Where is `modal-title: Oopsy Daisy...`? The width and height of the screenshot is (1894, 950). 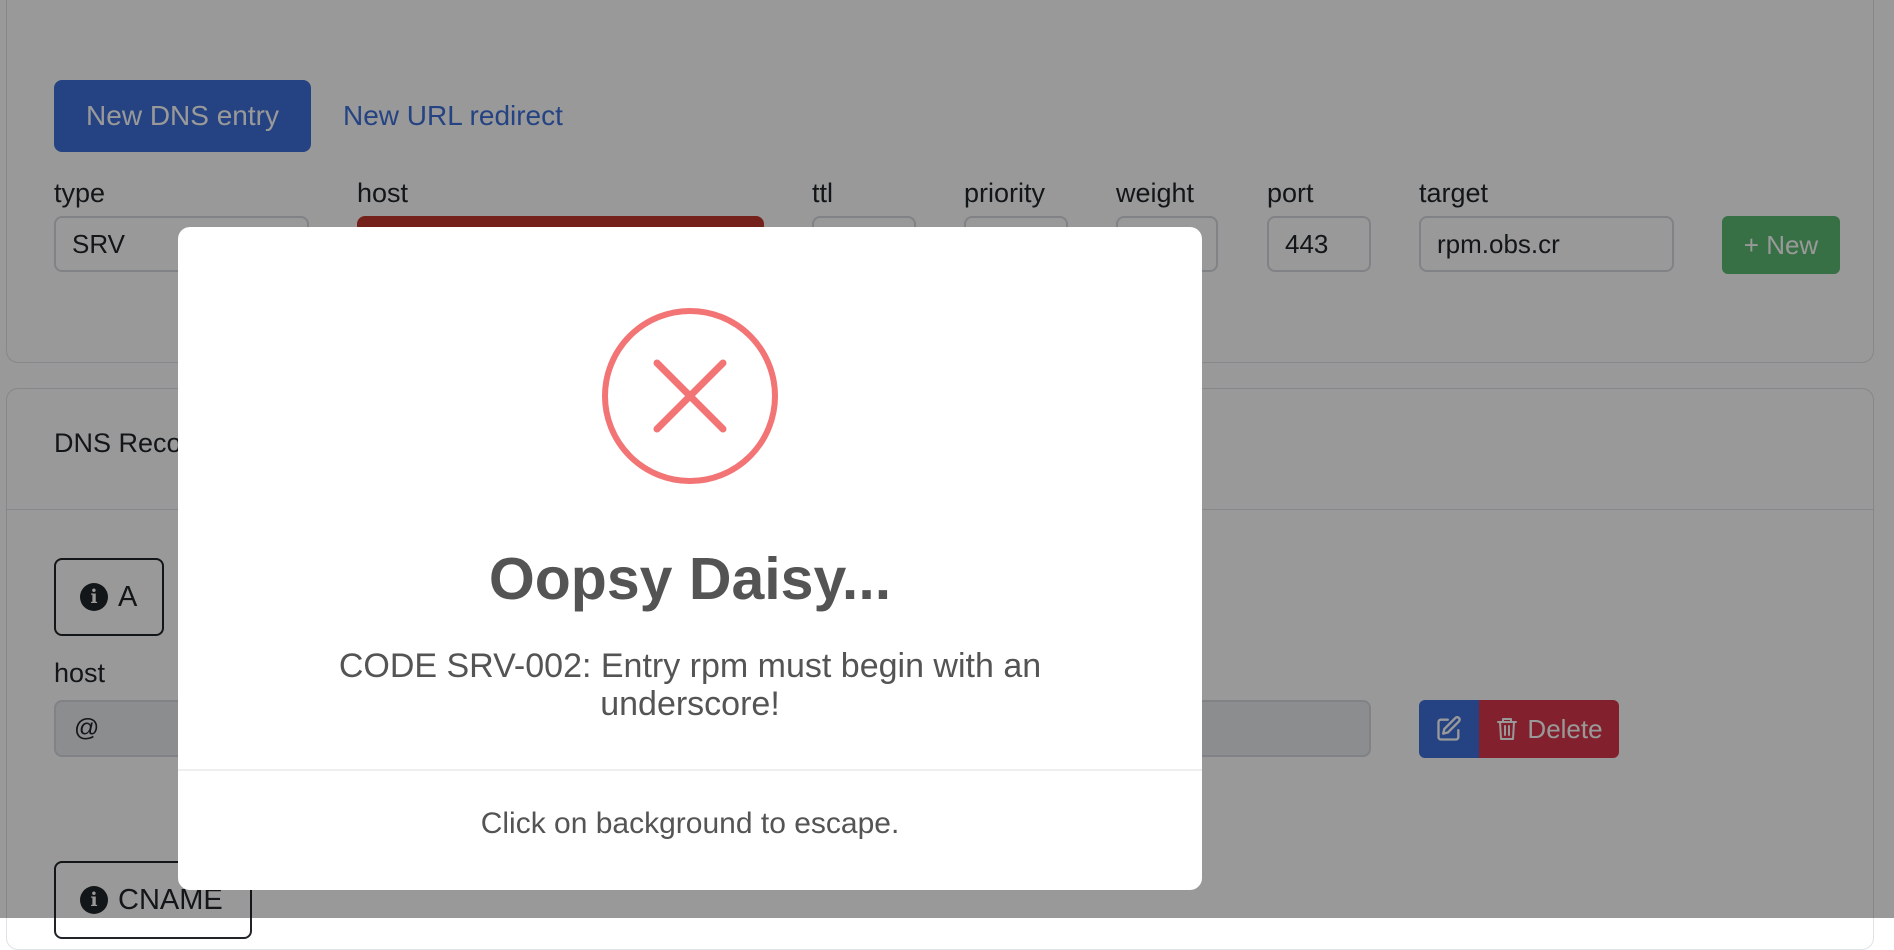
modal-title: Oopsy Daisy... is located at coordinates (690, 579).